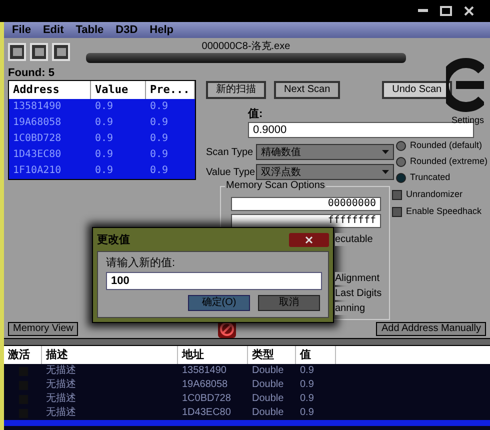 This screenshot has width=490, height=430. I want to click on radio-label: Truncated, so click(430, 177).